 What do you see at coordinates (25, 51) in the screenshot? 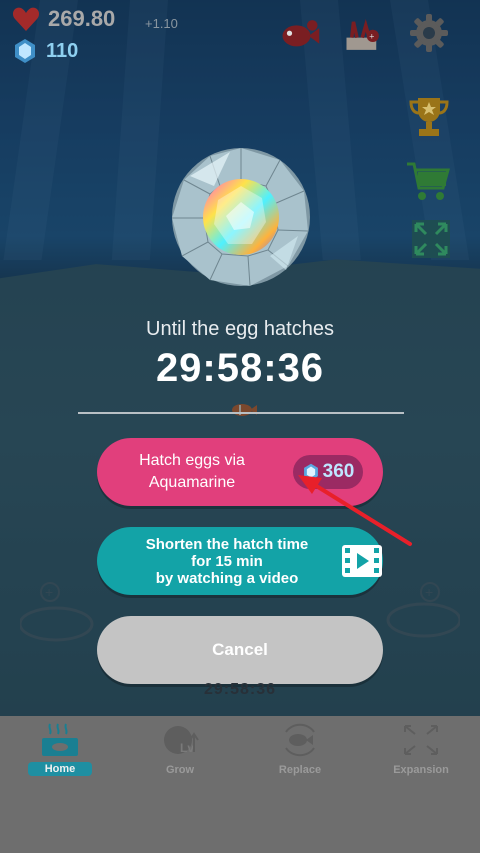
I see `aquamarine-gem-icon` at bounding box center [25, 51].